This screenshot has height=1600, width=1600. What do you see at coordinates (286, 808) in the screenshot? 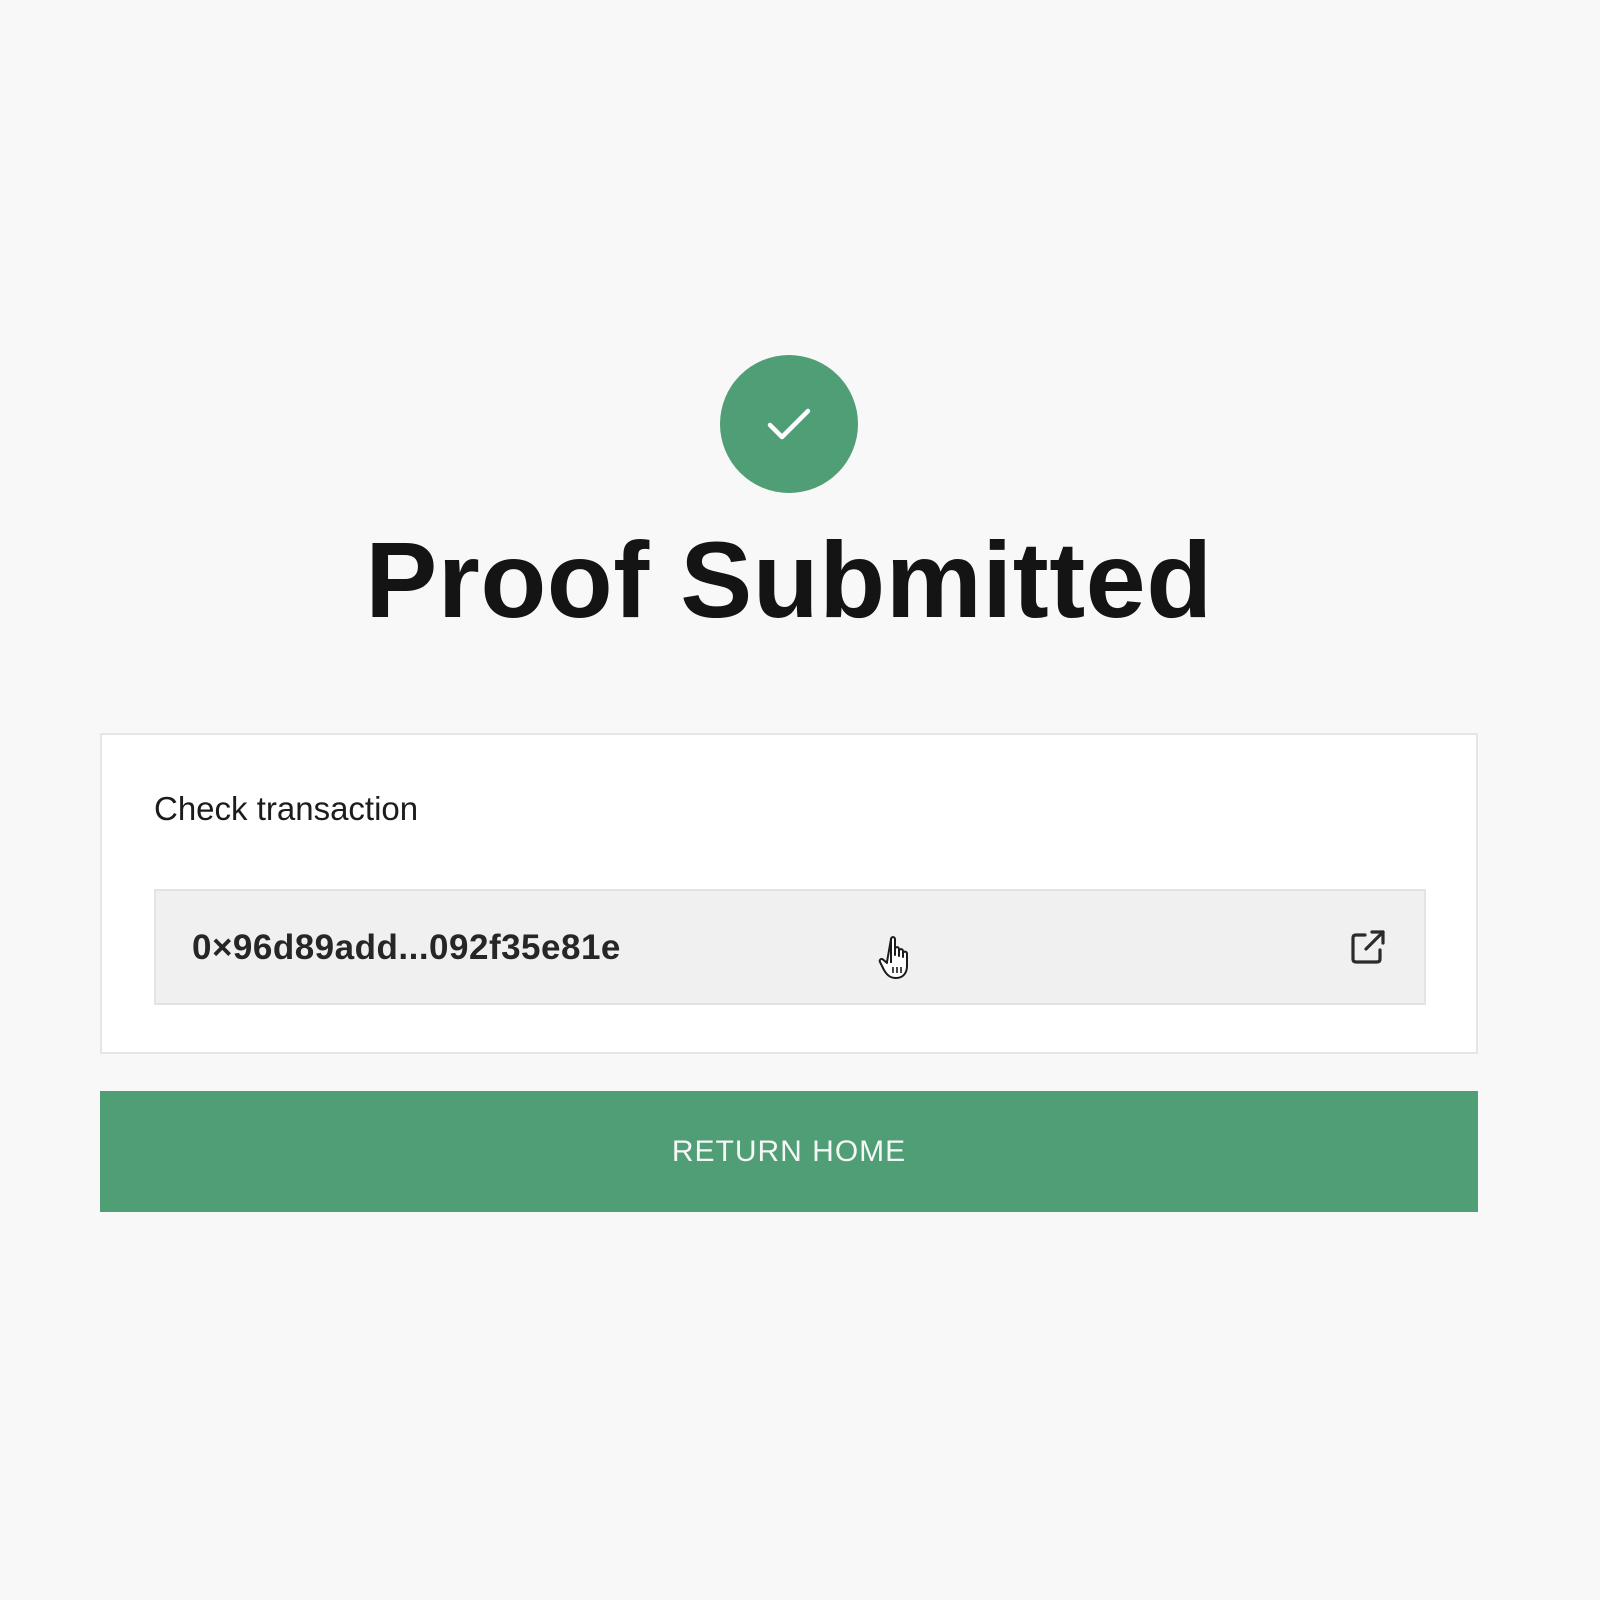
I see `transaction-label: Check transaction` at bounding box center [286, 808].